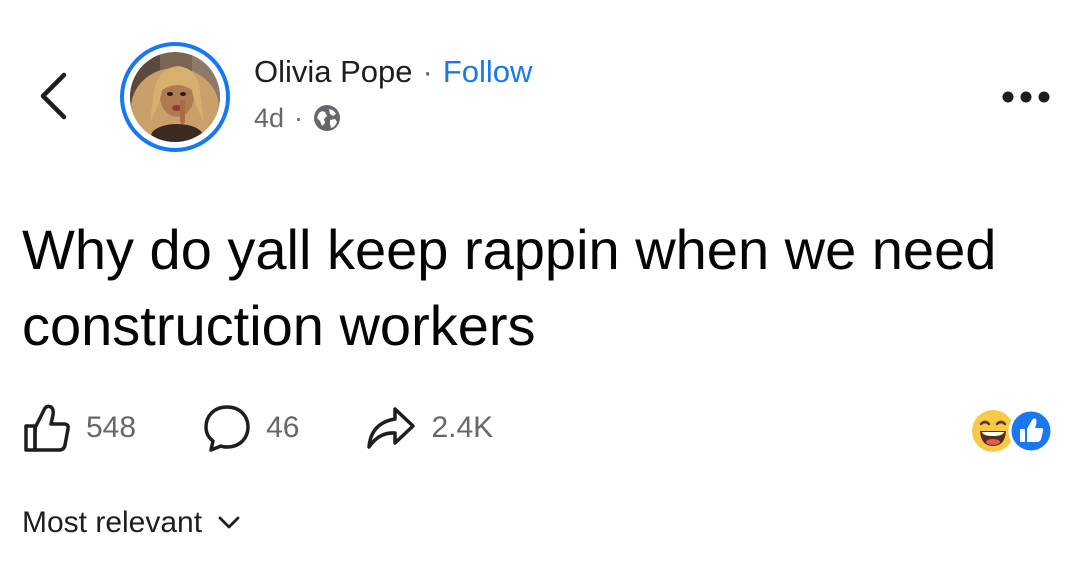 The image size is (1080, 566). I want to click on author-avatar, so click(175, 97).